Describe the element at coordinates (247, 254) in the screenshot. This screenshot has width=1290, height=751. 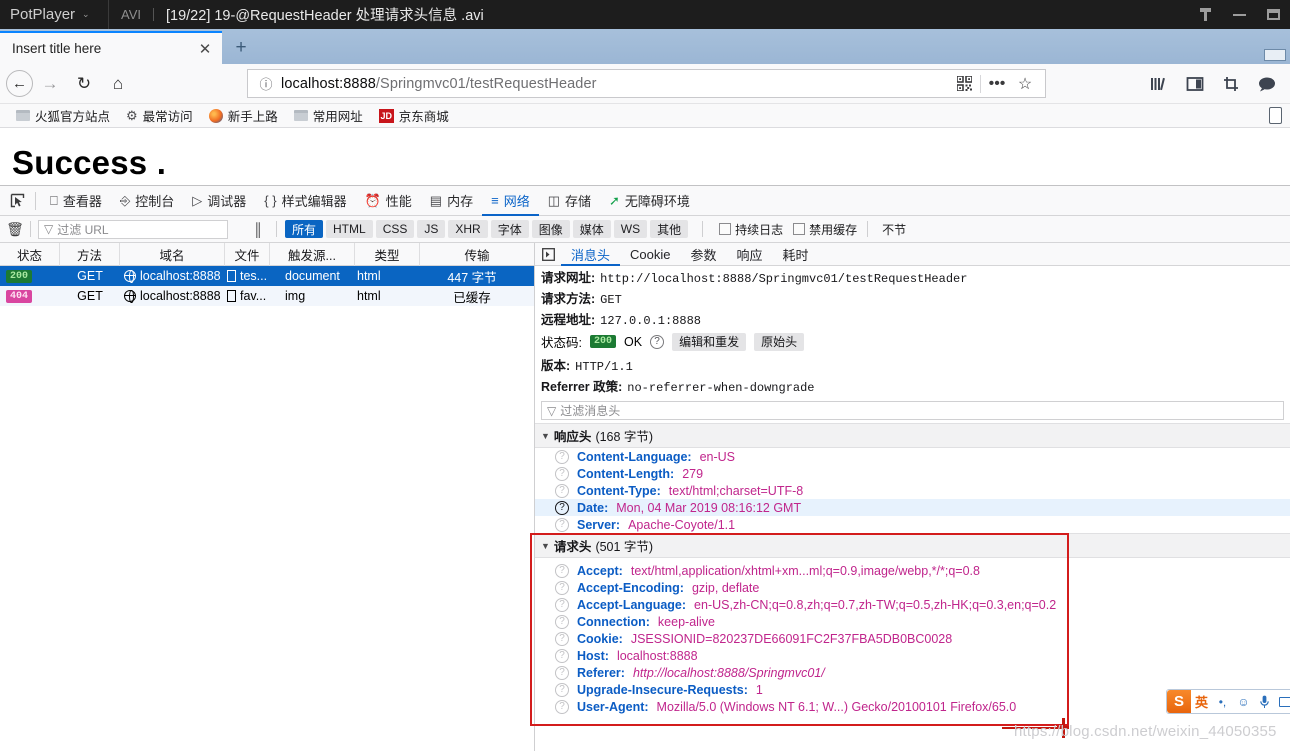
I see `column-file: 文件` at that location.